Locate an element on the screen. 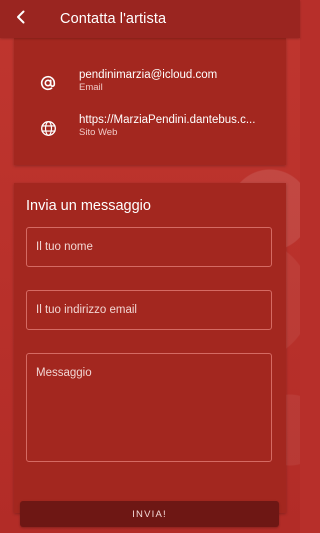 The height and width of the screenshot is (533, 320). submit-button: INVIA! is located at coordinates (149, 514).